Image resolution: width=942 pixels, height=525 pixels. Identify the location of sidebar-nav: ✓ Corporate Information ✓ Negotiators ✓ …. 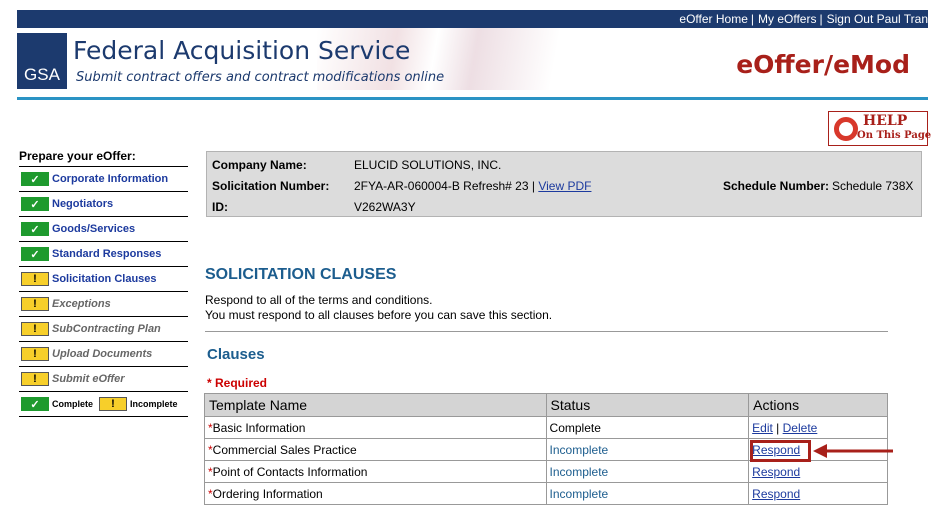
(103, 291).